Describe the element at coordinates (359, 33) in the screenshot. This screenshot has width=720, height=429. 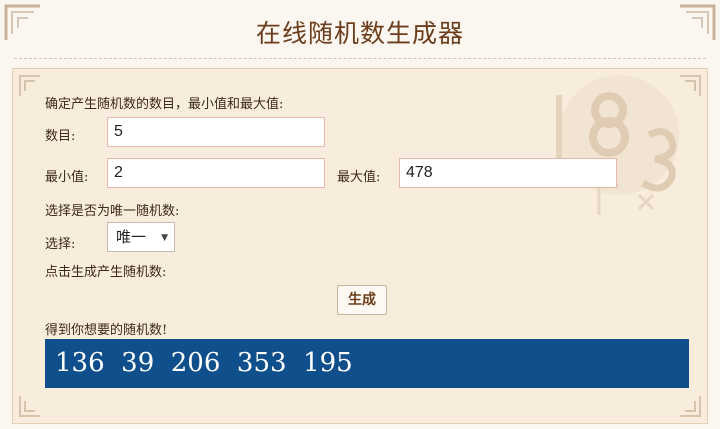
I see `page-title: 在线随机数生成器` at that location.